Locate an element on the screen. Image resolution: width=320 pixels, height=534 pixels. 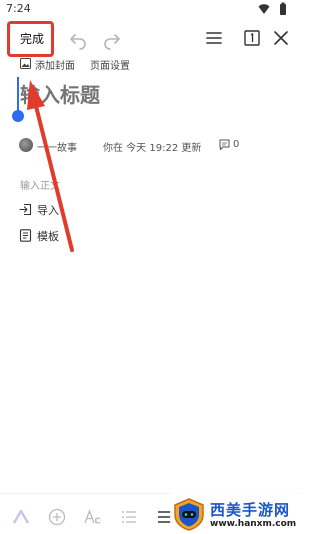
battery-icon is located at coordinates (283, 8).